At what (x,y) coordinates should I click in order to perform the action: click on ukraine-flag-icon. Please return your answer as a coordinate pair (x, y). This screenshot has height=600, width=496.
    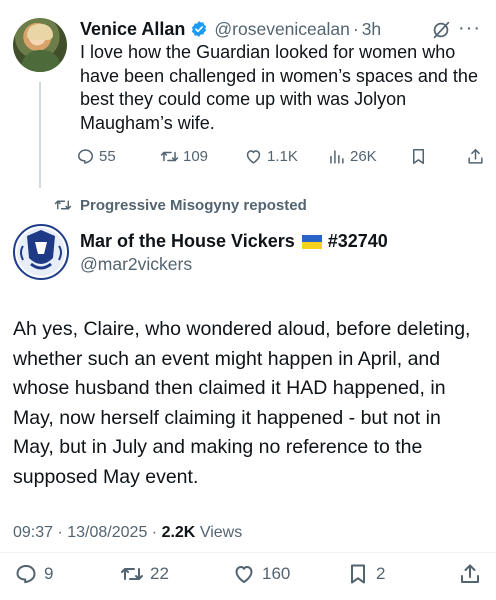
    Looking at the image, I should click on (311, 241).